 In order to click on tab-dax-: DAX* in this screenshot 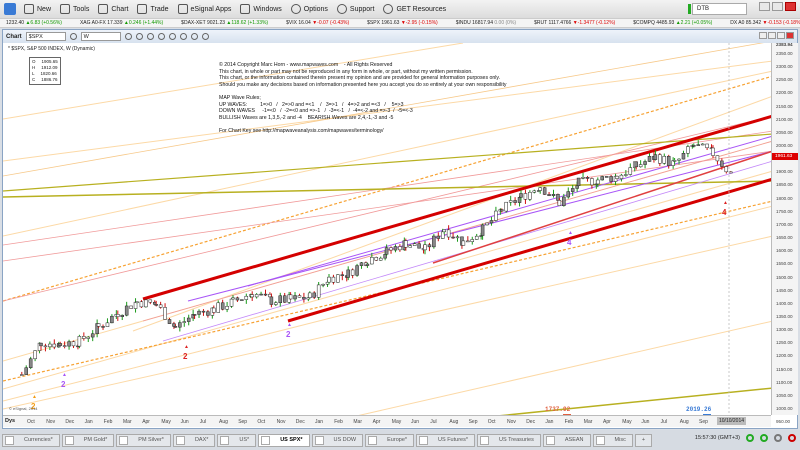, I will do `click(194, 440)`.